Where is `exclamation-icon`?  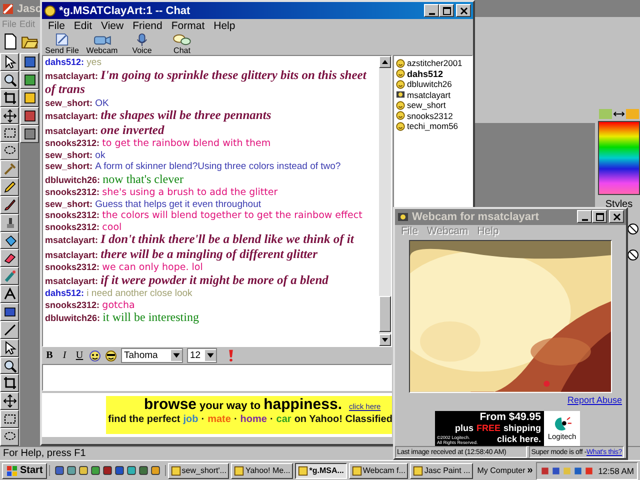
exclamation-icon is located at coordinates (231, 355).